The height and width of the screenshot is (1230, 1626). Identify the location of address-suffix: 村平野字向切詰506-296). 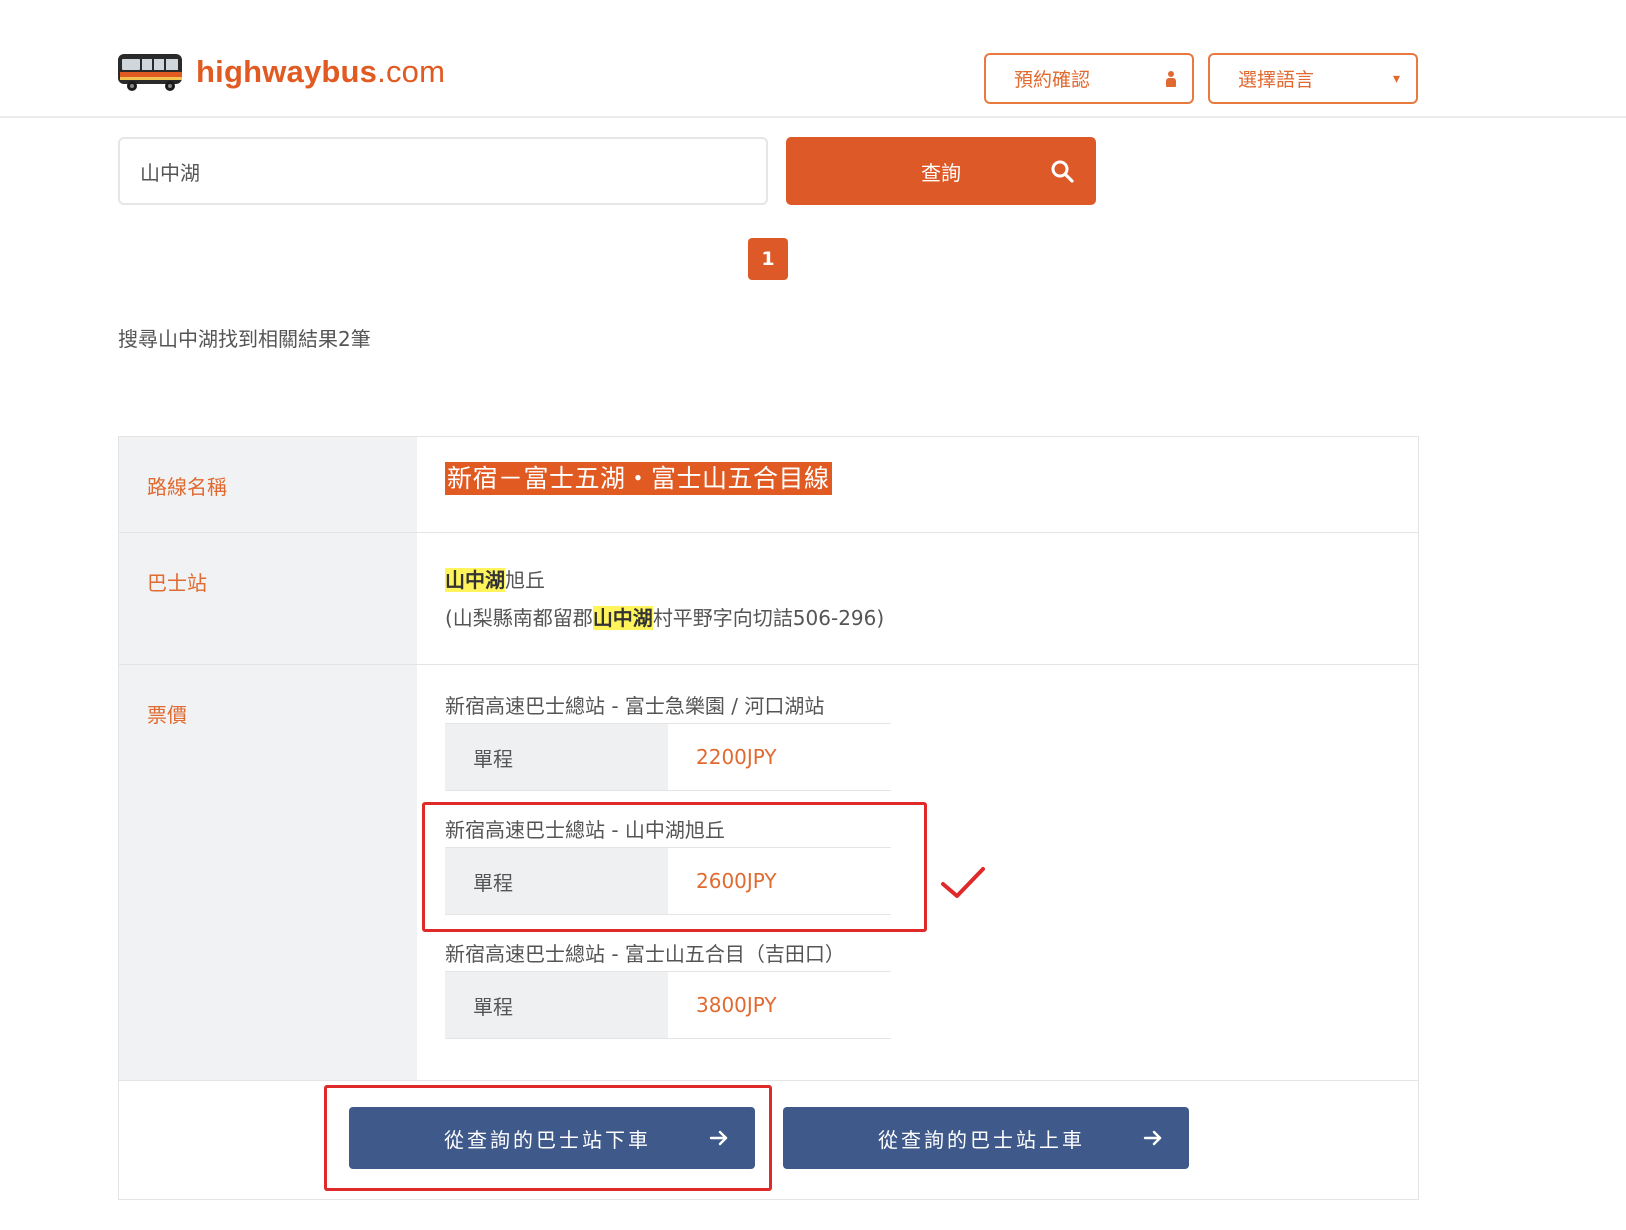
(768, 618).